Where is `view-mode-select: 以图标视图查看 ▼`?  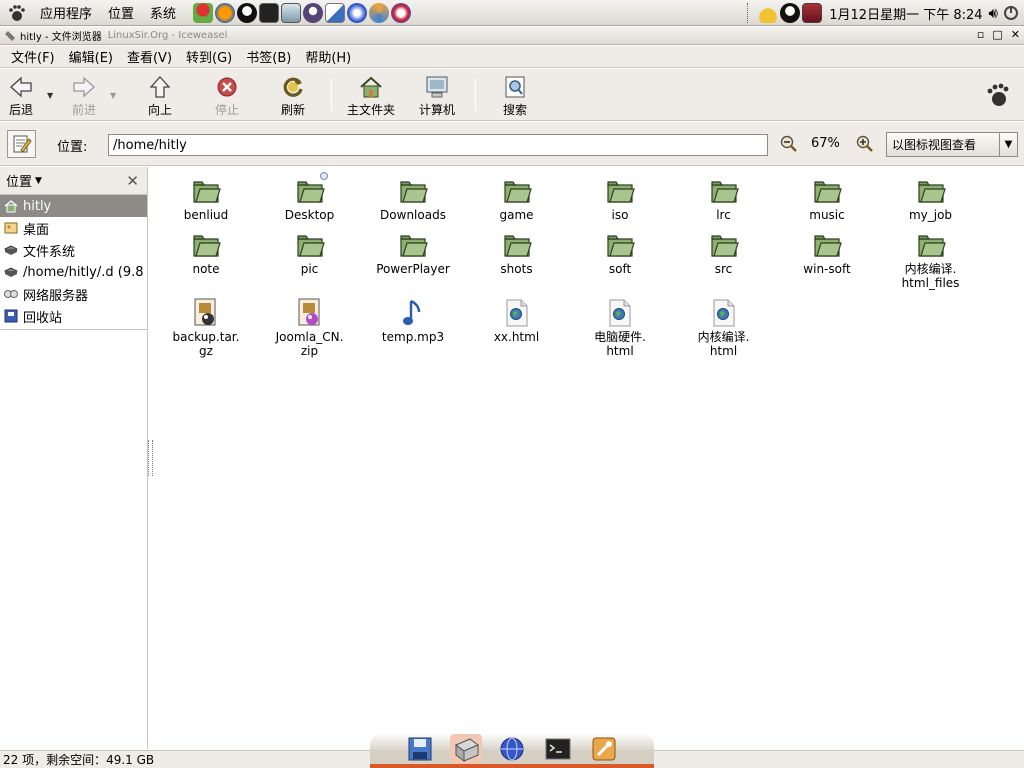 view-mode-select: 以图标视图查看 ▼ is located at coordinates (952, 144).